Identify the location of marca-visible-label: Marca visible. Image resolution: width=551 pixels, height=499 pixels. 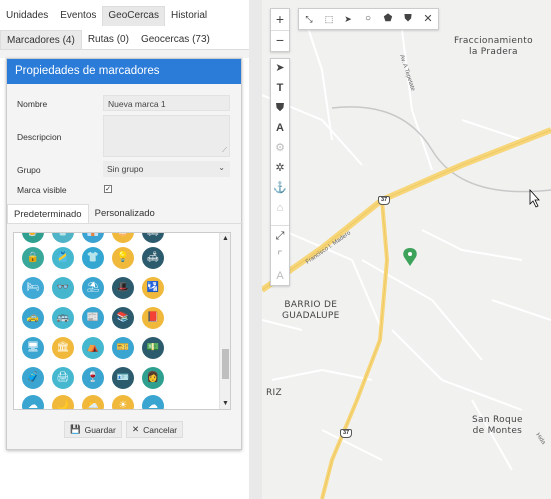
(42, 190).